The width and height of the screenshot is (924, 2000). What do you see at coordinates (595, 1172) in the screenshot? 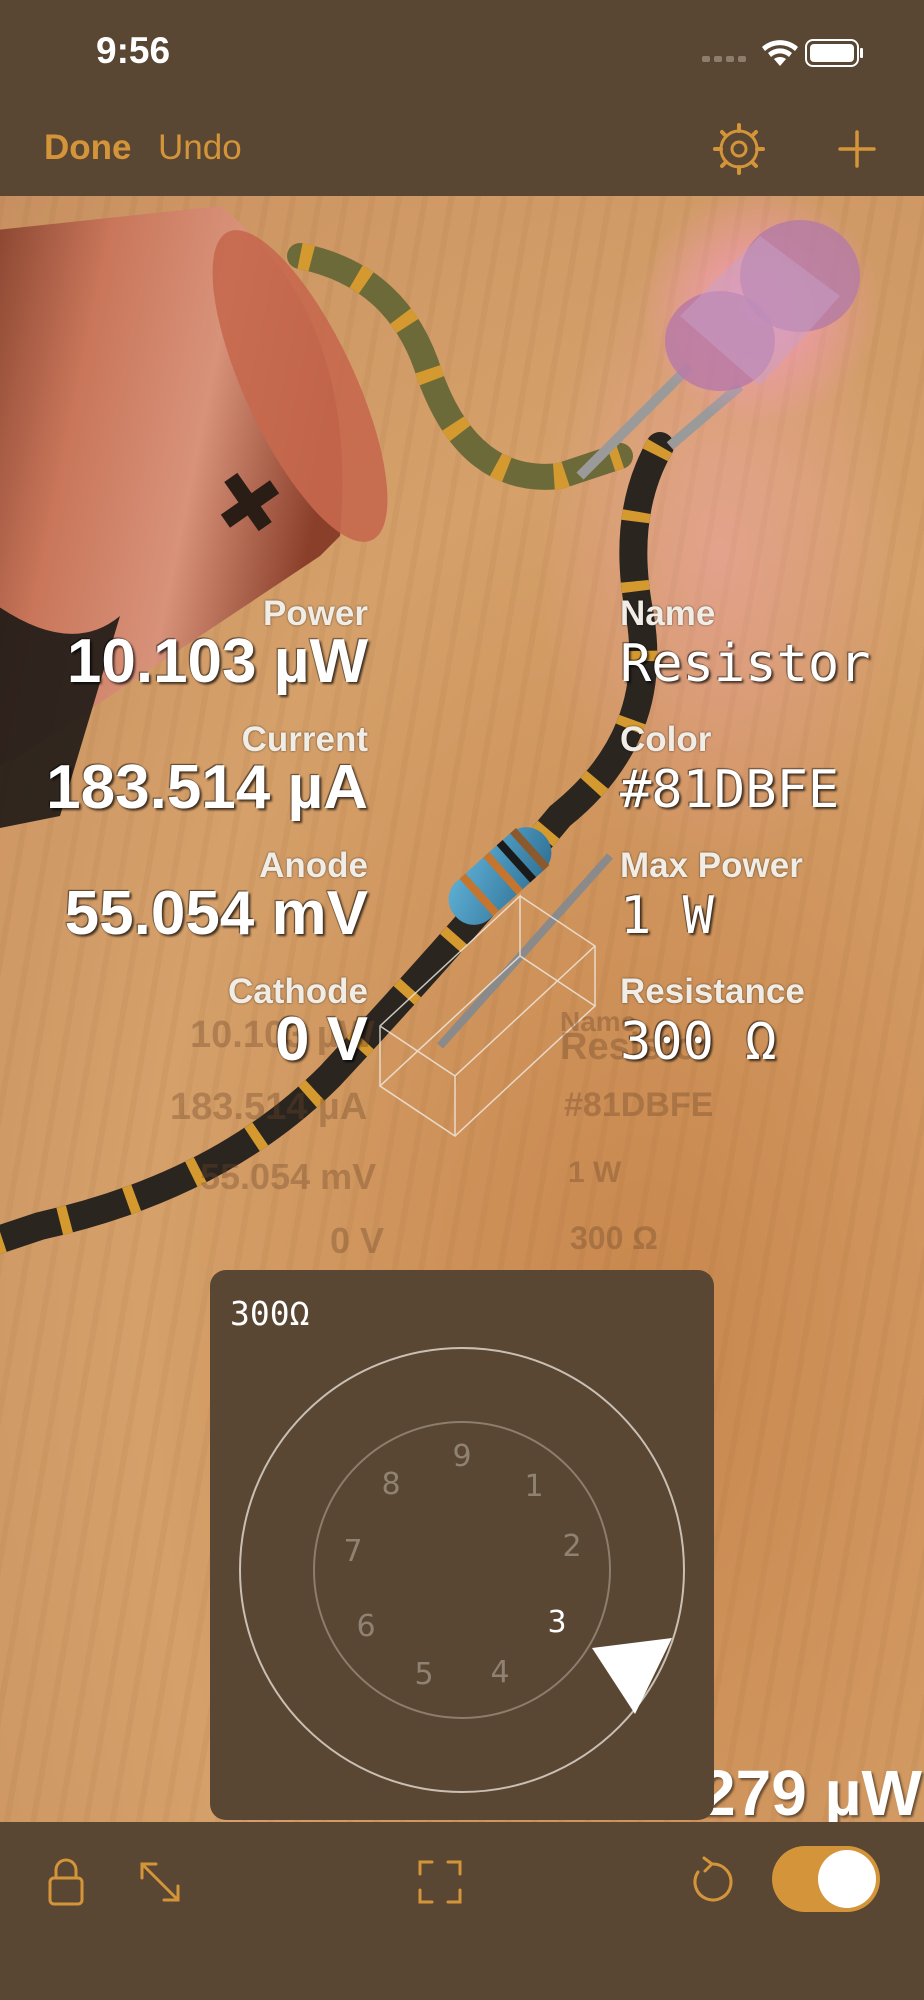
I see `reflection-text: 1 W` at bounding box center [595, 1172].